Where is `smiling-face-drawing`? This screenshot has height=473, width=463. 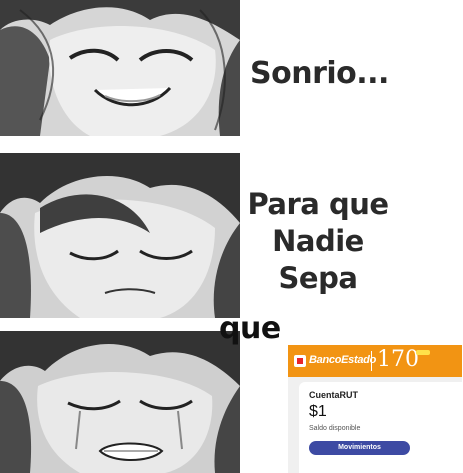 smiling-face-drawing is located at coordinates (120, 68).